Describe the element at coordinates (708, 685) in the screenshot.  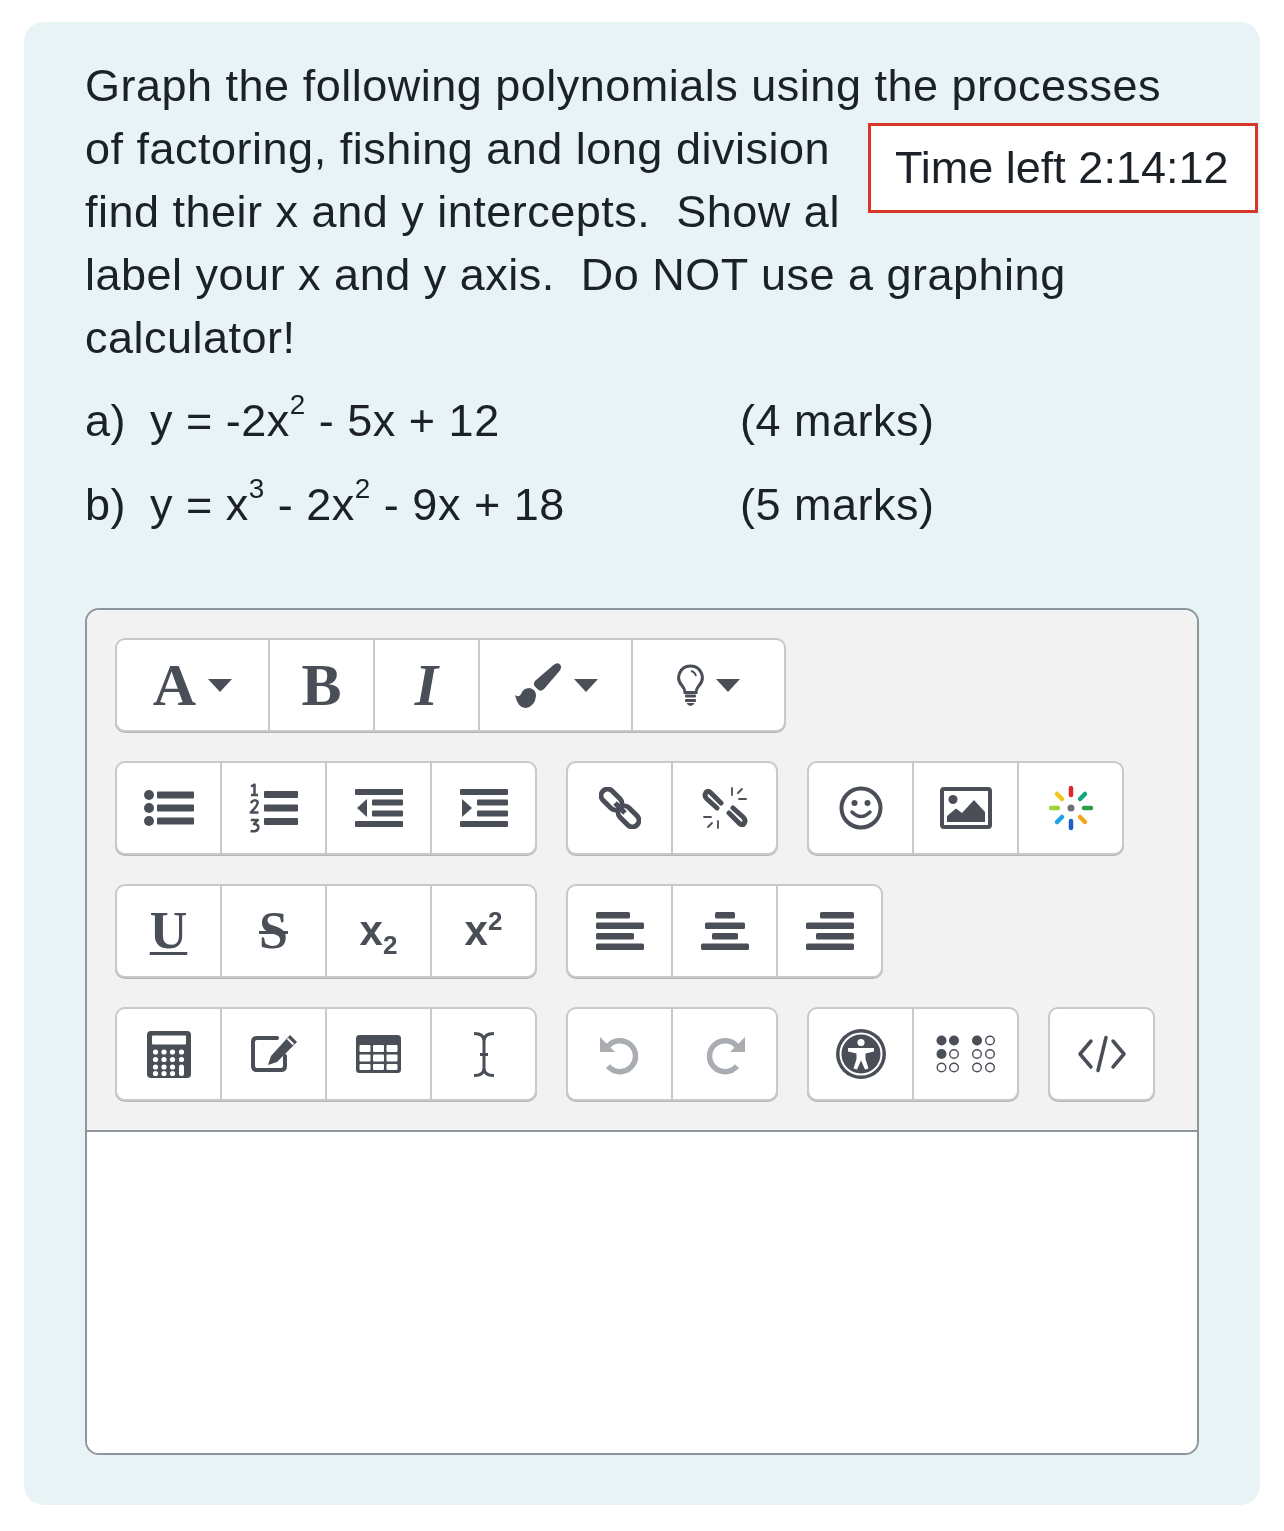
I see `lightbulb-button` at that location.